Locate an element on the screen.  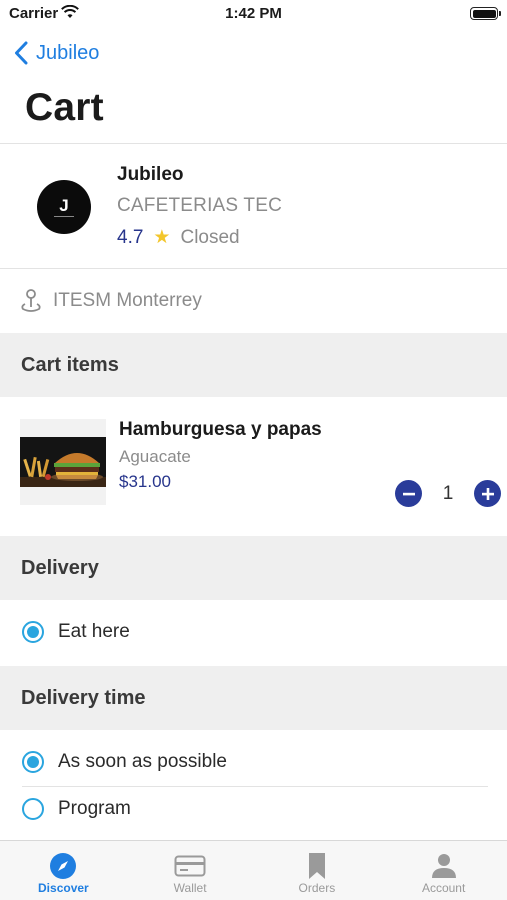
delivery-time-option-label: Program is located at coordinates (94, 808).